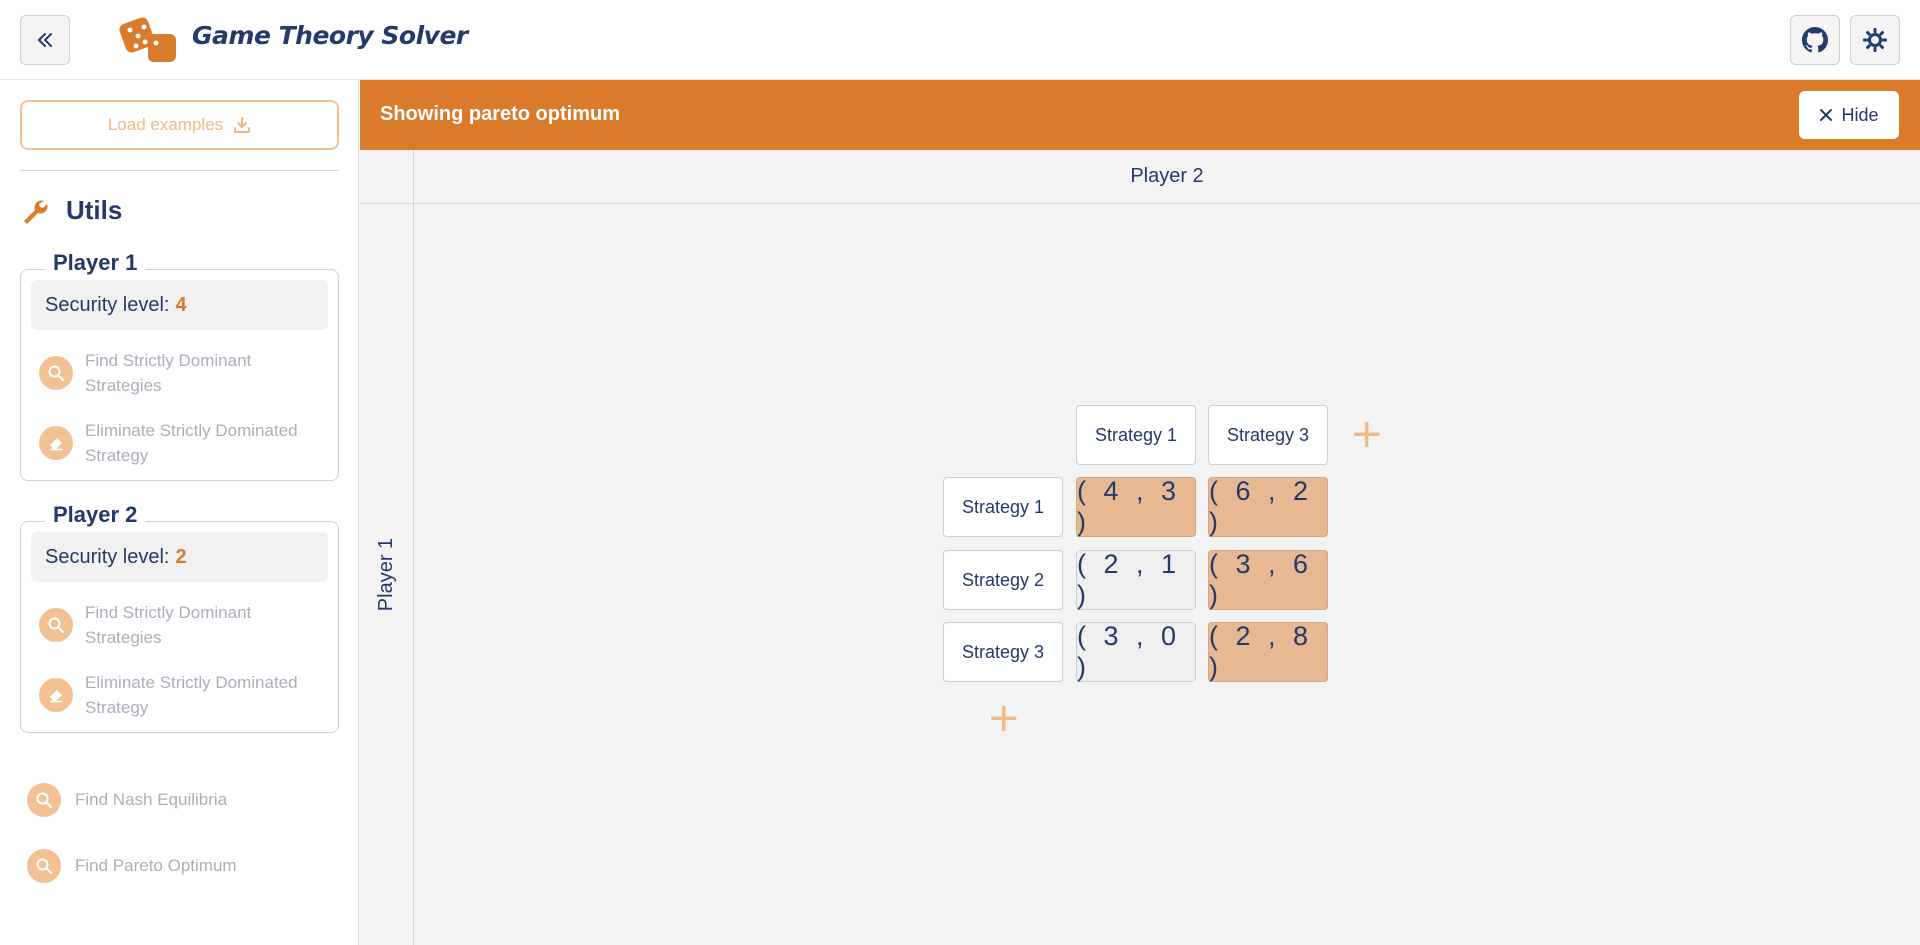 This screenshot has height=945, width=1920. I want to click on app-title: Game Theory Solver, so click(330, 35).